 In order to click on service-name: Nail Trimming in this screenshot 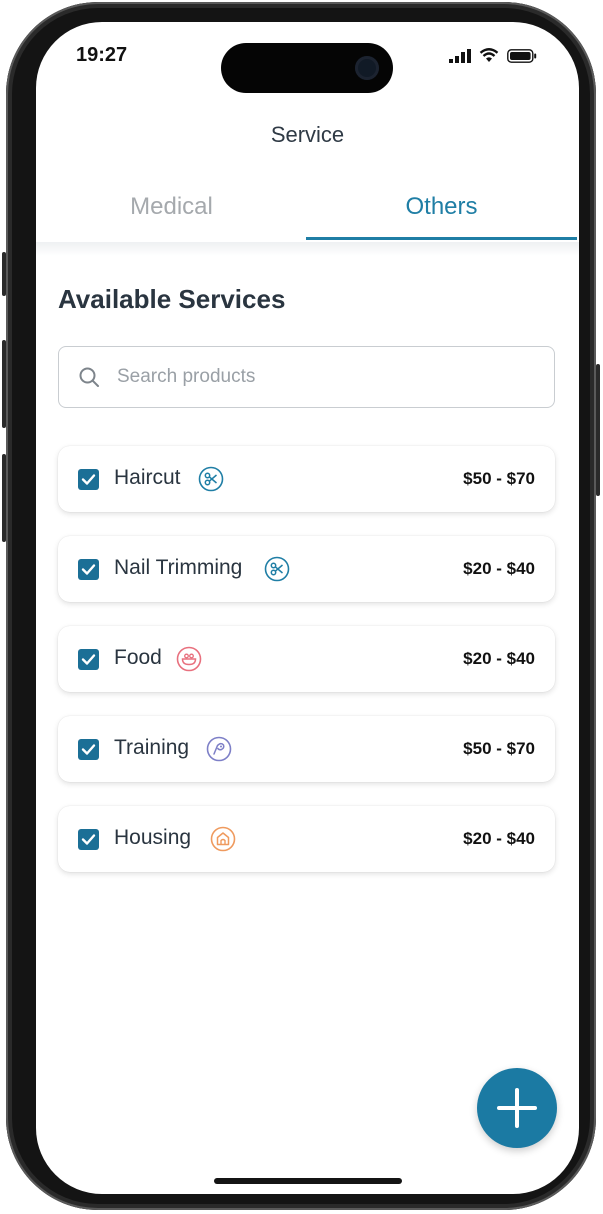, I will do `click(178, 567)`.